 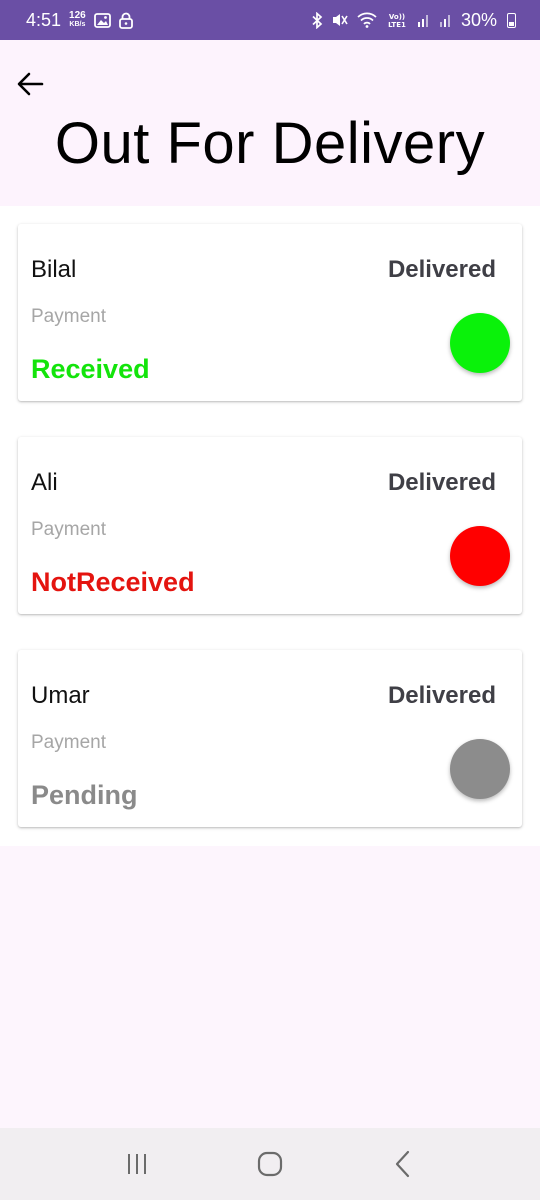 What do you see at coordinates (397, 17) in the screenshot?
I see `svg-text: Vo))` at bounding box center [397, 17].